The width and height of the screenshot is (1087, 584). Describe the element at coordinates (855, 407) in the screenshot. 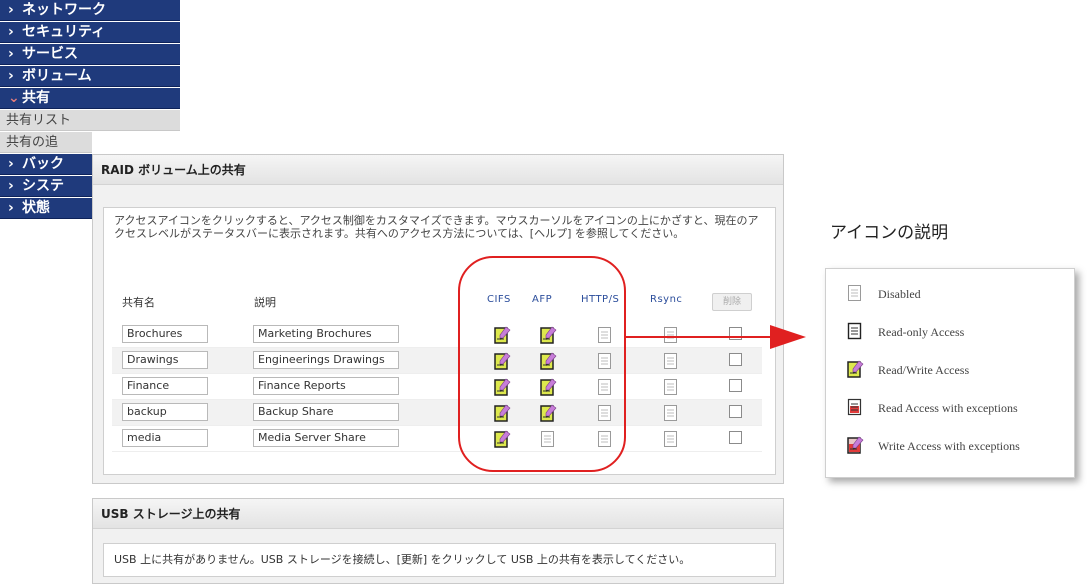

I see `read-access-exceptions-icon` at that location.